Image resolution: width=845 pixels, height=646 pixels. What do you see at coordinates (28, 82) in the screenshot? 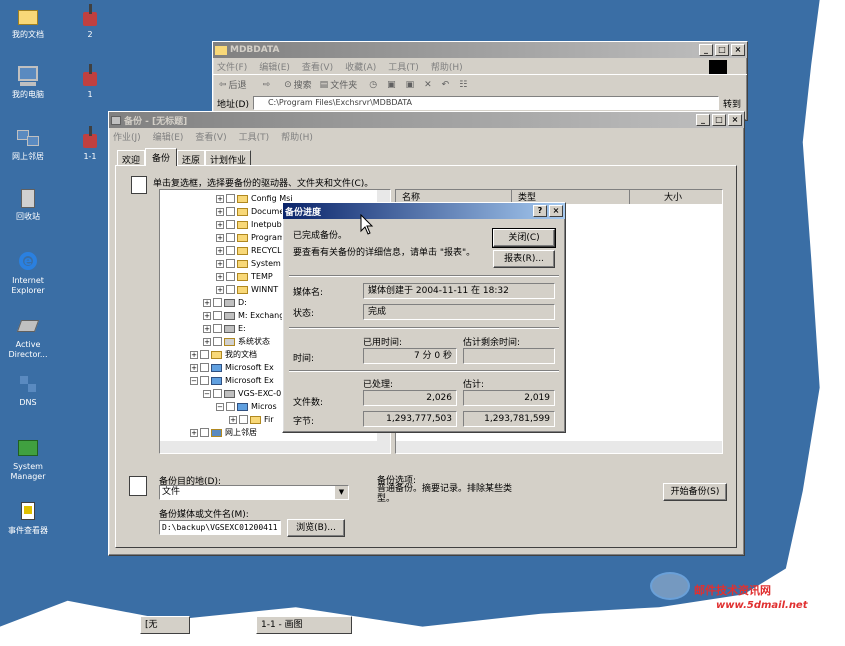
I see `desktop-icon-my-computer: 我的电脑` at bounding box center [28, 82].